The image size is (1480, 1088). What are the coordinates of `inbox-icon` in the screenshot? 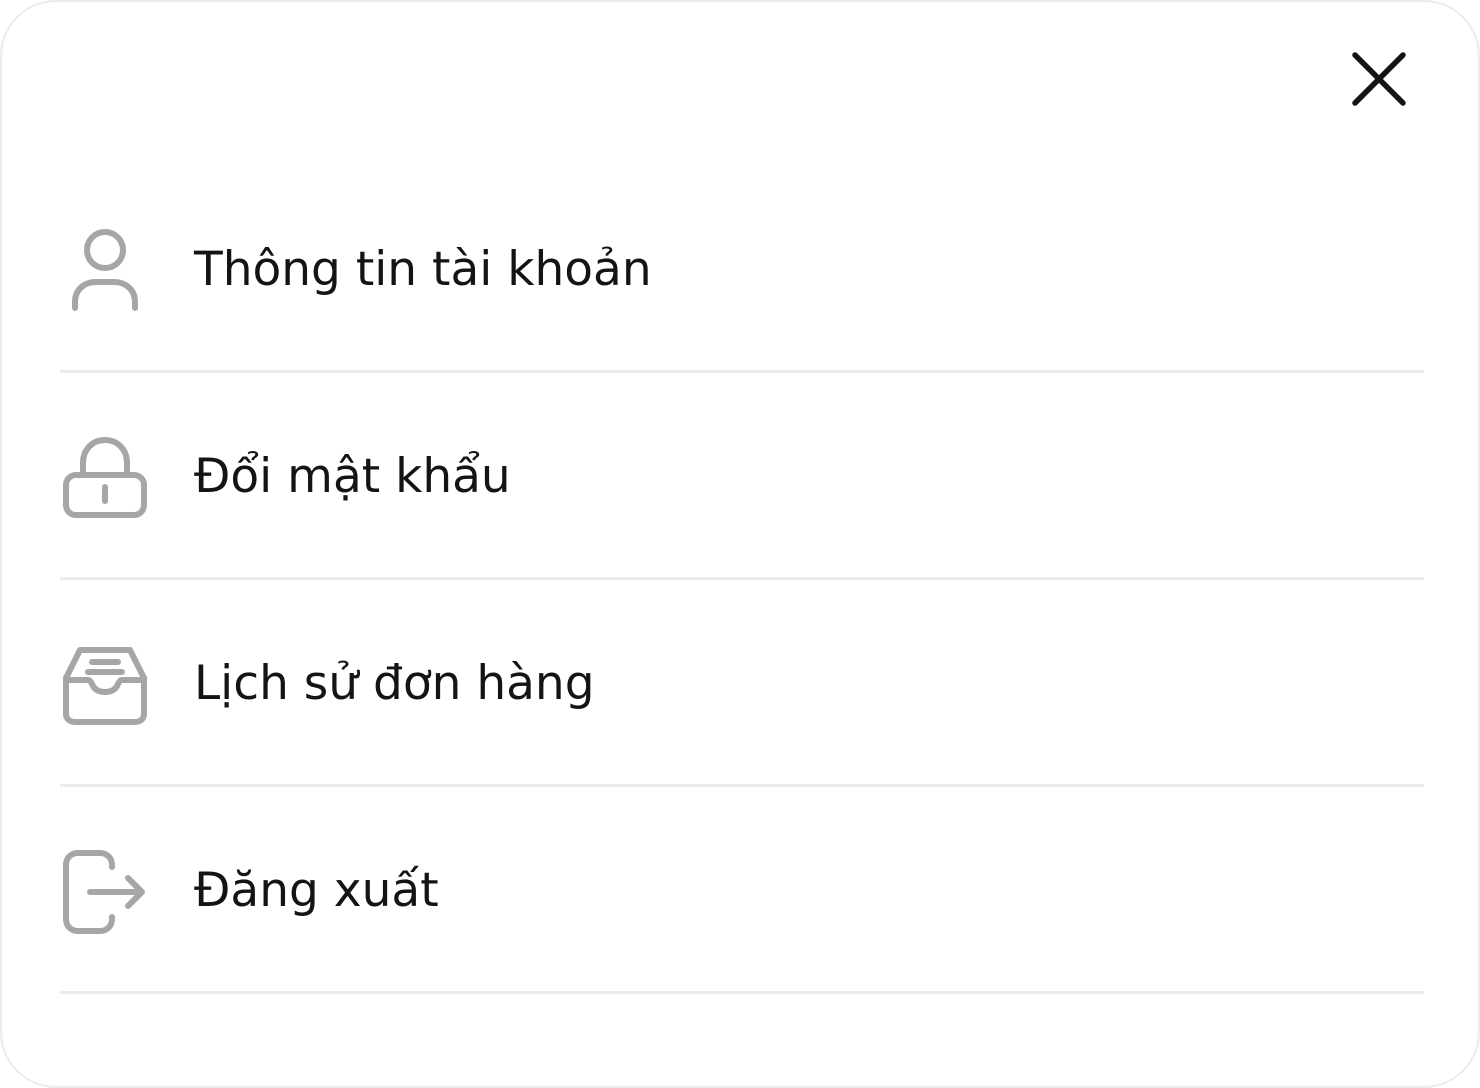 It's located at (105, 685).